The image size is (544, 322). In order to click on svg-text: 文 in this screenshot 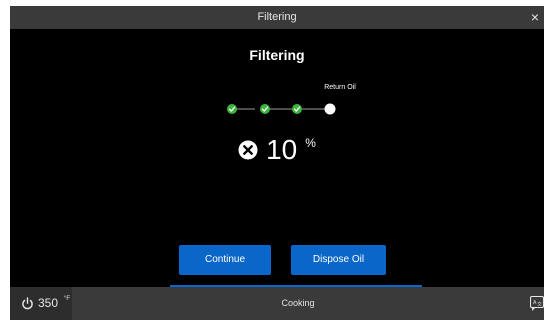, I will do `click(539, 304)`.